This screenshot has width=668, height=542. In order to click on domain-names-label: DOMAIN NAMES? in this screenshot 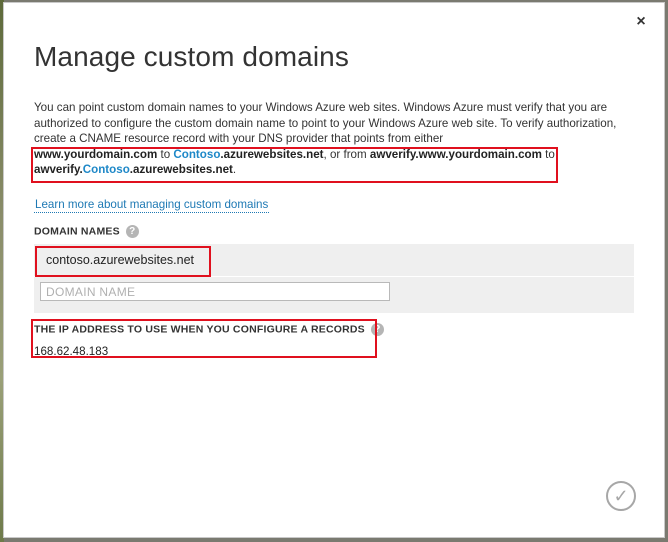, I will do `click(86, 231)`.